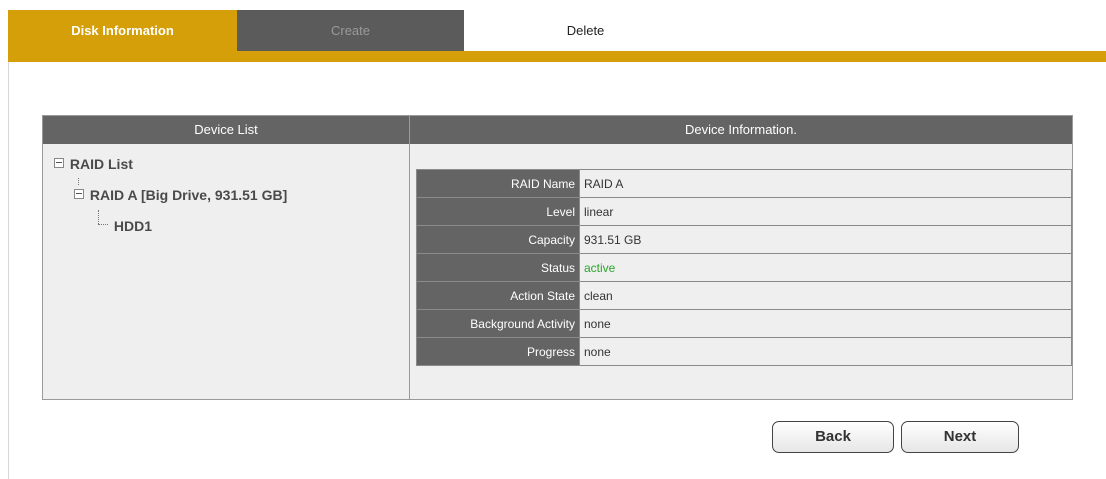  Describe the element at coordinates (825, 267) in the screenshot. I see `info-value: active` at that location.